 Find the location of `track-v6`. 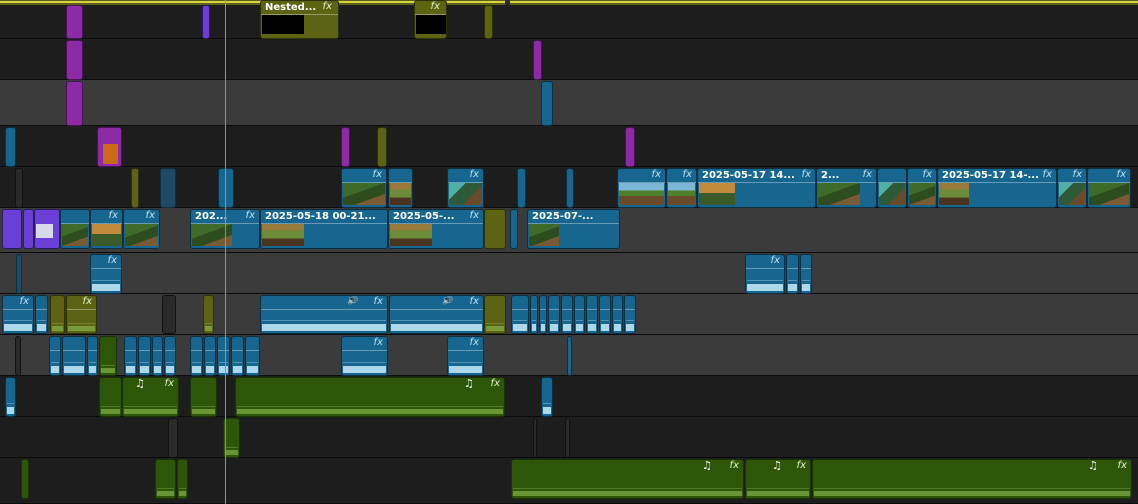

track-v6 is located at coordinates (569, 59).